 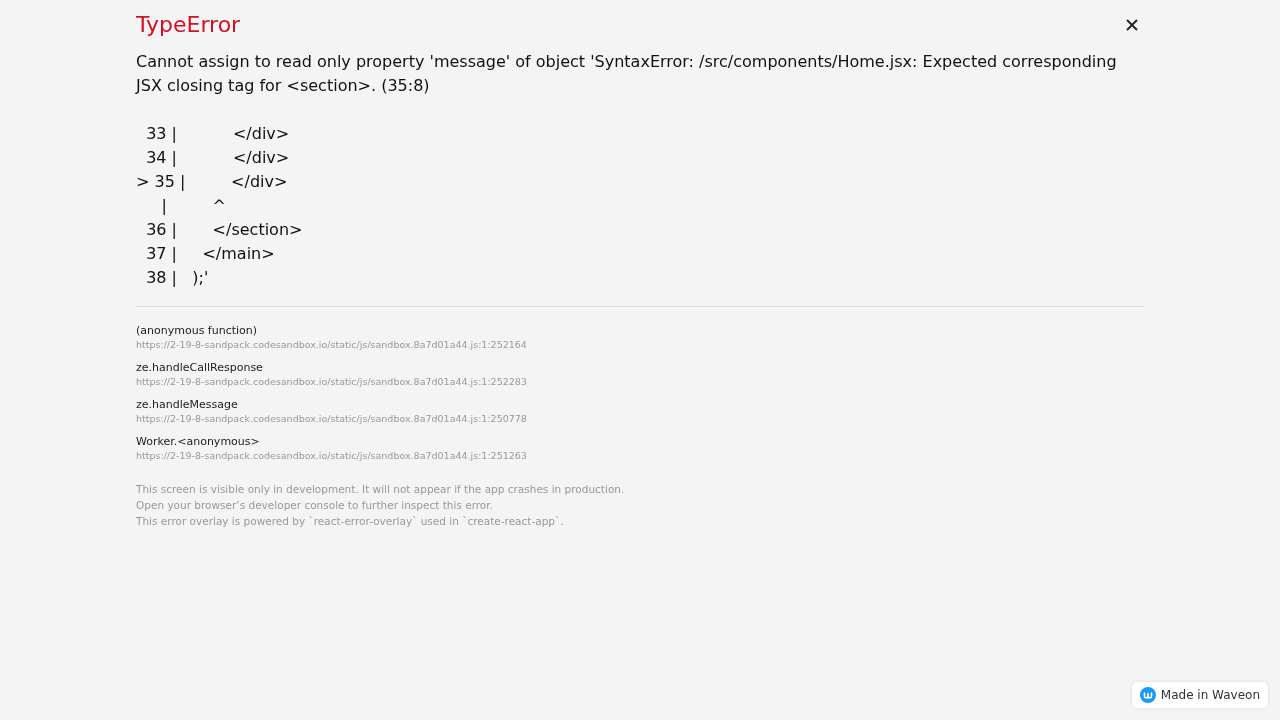 What do you see at coordinates (198, 441) in the screenshot?
I see `stack-function: Worker.<anonymous>` at bounding box center [198, 441].